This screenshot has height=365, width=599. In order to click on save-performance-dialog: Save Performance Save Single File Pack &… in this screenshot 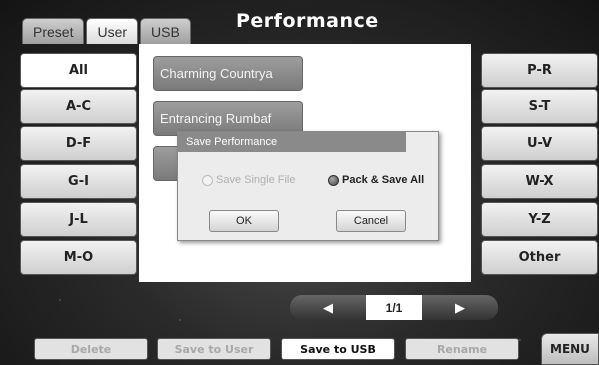, I will do `click(308, 186)`.